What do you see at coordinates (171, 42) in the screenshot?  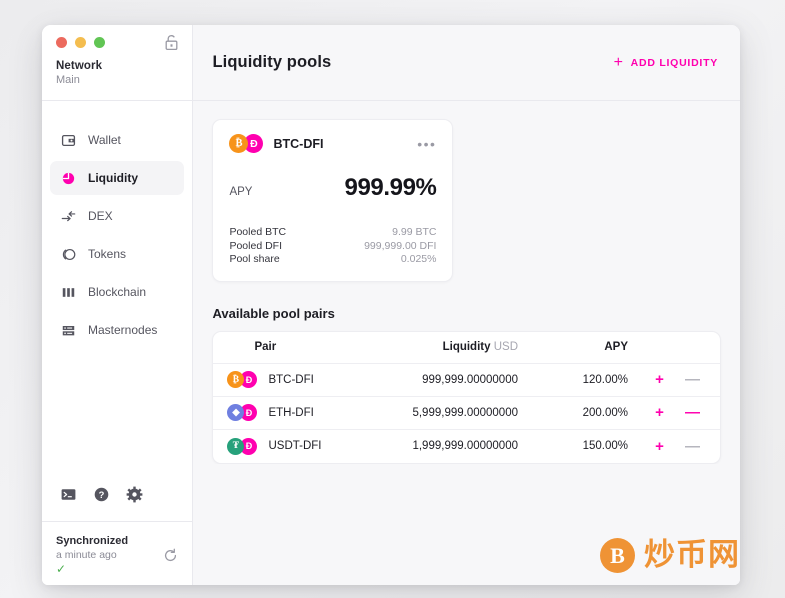 I see `unlocked-padlock-icon` at bounding box center [171, 42].